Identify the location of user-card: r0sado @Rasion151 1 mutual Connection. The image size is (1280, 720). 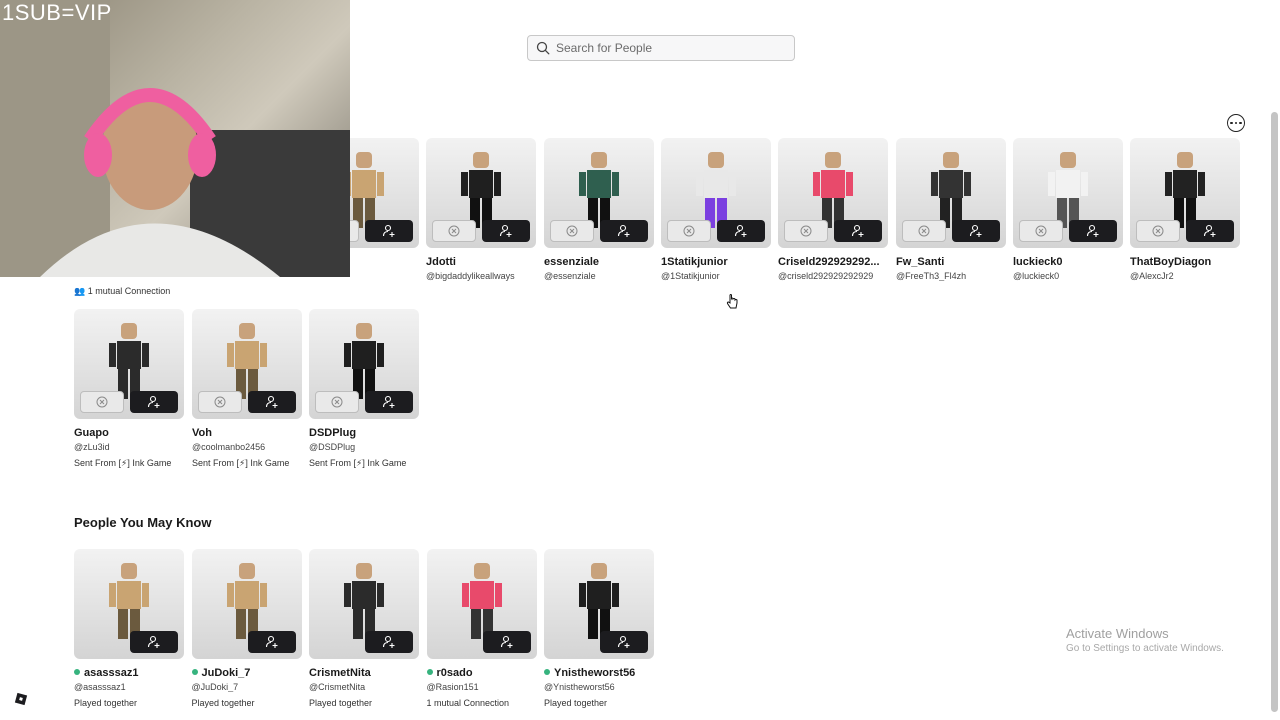
(481, 628).